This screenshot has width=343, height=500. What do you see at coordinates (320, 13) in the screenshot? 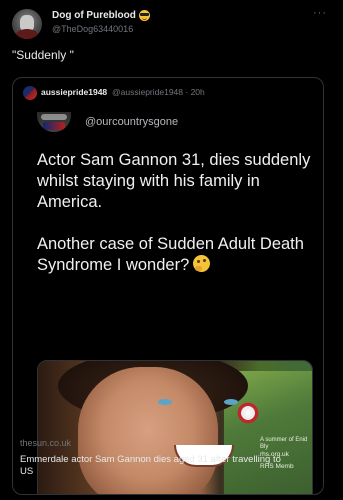
I see `more-options-icon: ···` at bounding box center [320, 13].